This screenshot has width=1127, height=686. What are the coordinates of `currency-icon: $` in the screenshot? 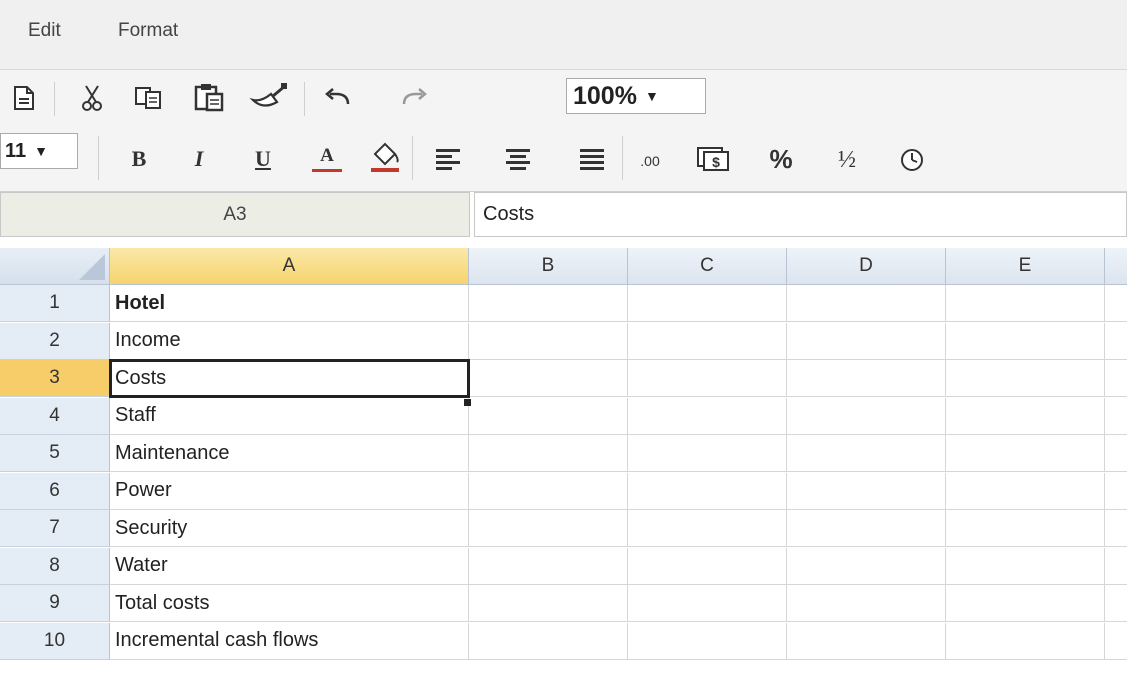 It's located at (713, 159).